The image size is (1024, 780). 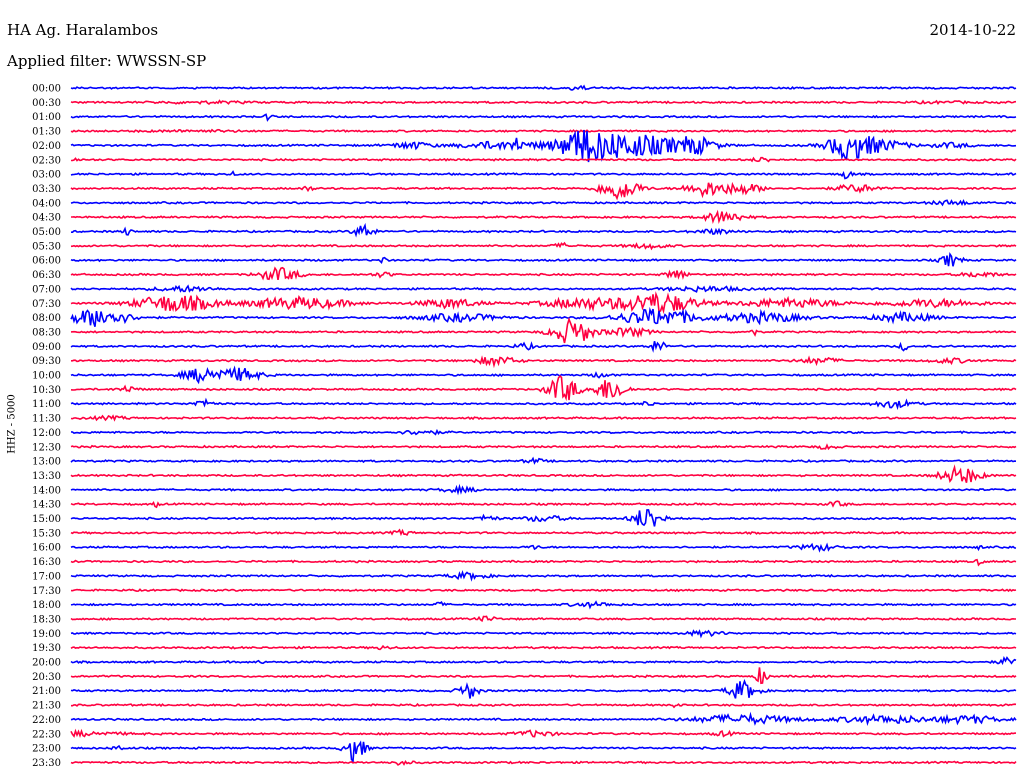 I want to click on trace-time-label: 11:00, so click(x=46, y=404).